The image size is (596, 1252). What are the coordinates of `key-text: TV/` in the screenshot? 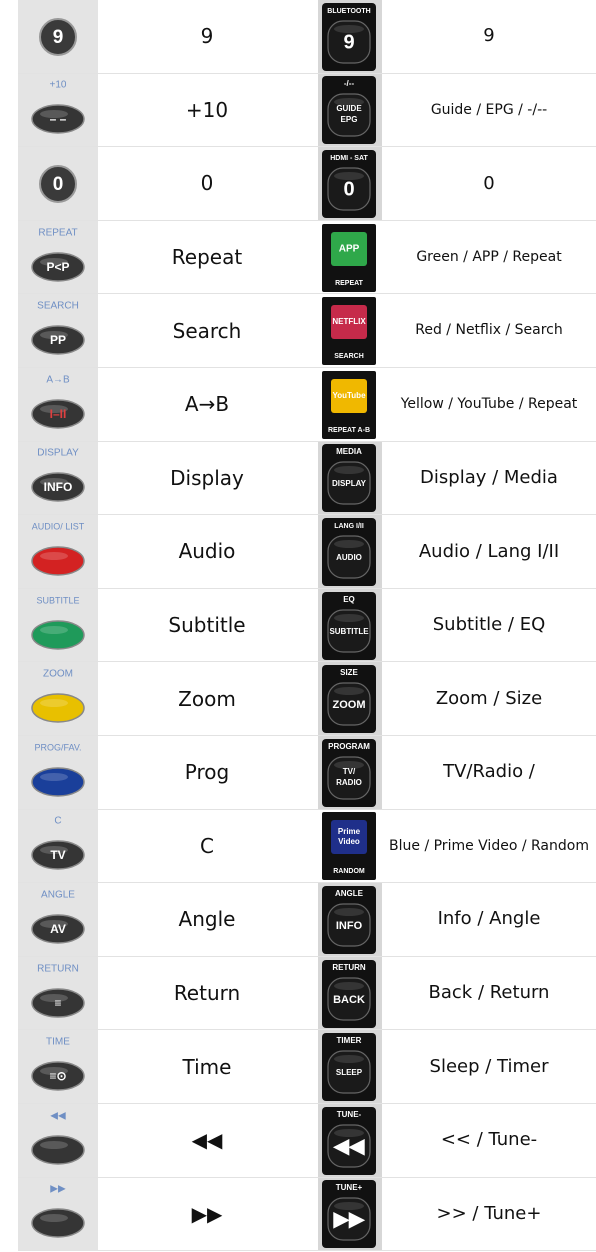 It's located at (349, 771).